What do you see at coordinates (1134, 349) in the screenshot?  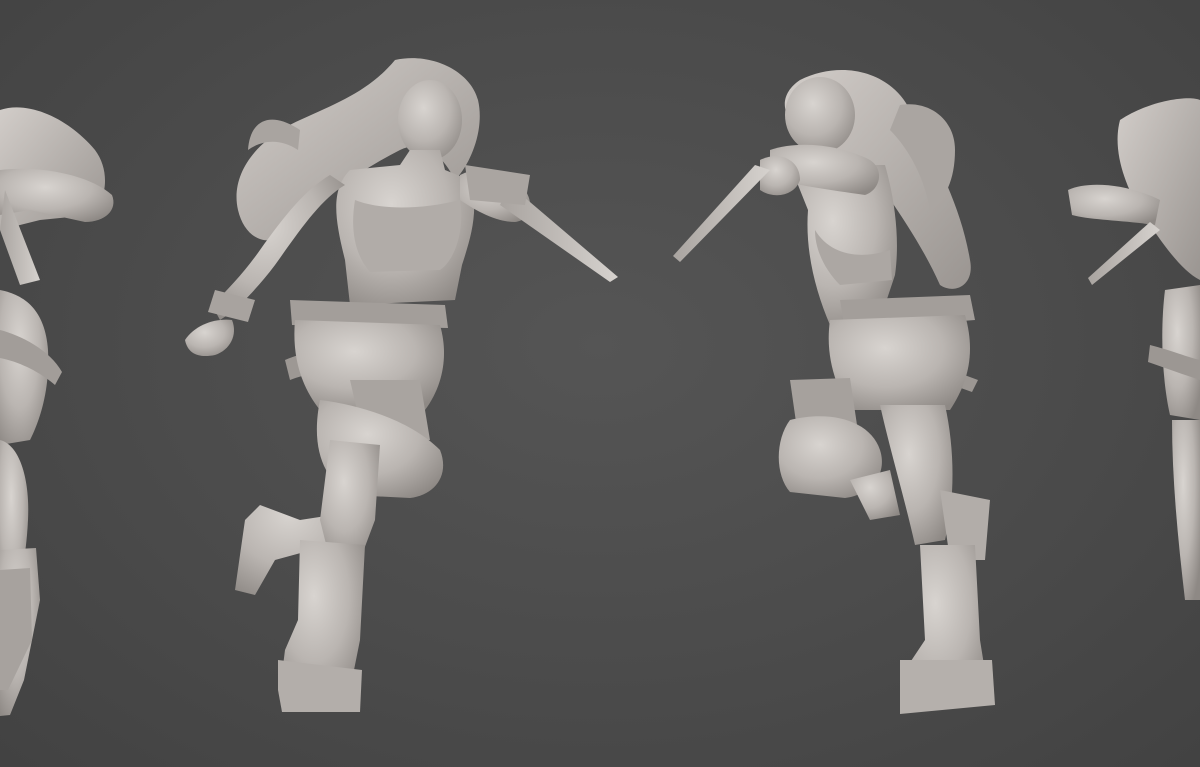 I see `figure-back-right` at bounding box center [1134, 349].